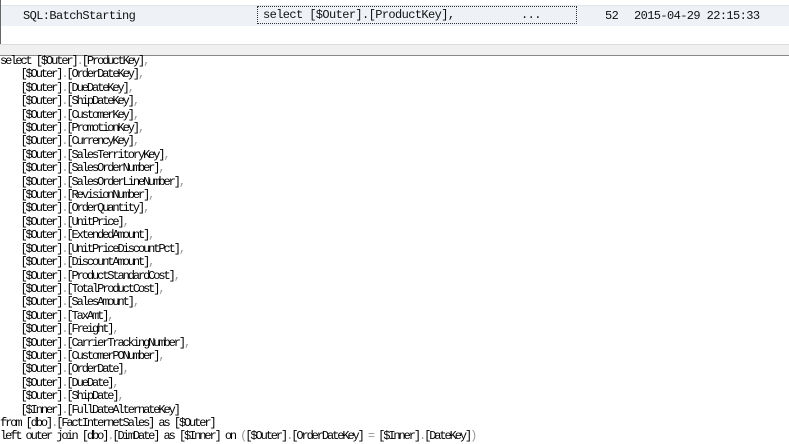 Image resolution: width=789 pixels, height=444 pixels. What do you see at coordinates (87, 195) in the screenshot?
I see `code-line: [$Outer].[RevisionNumber],` at bounding box center [87, 195].